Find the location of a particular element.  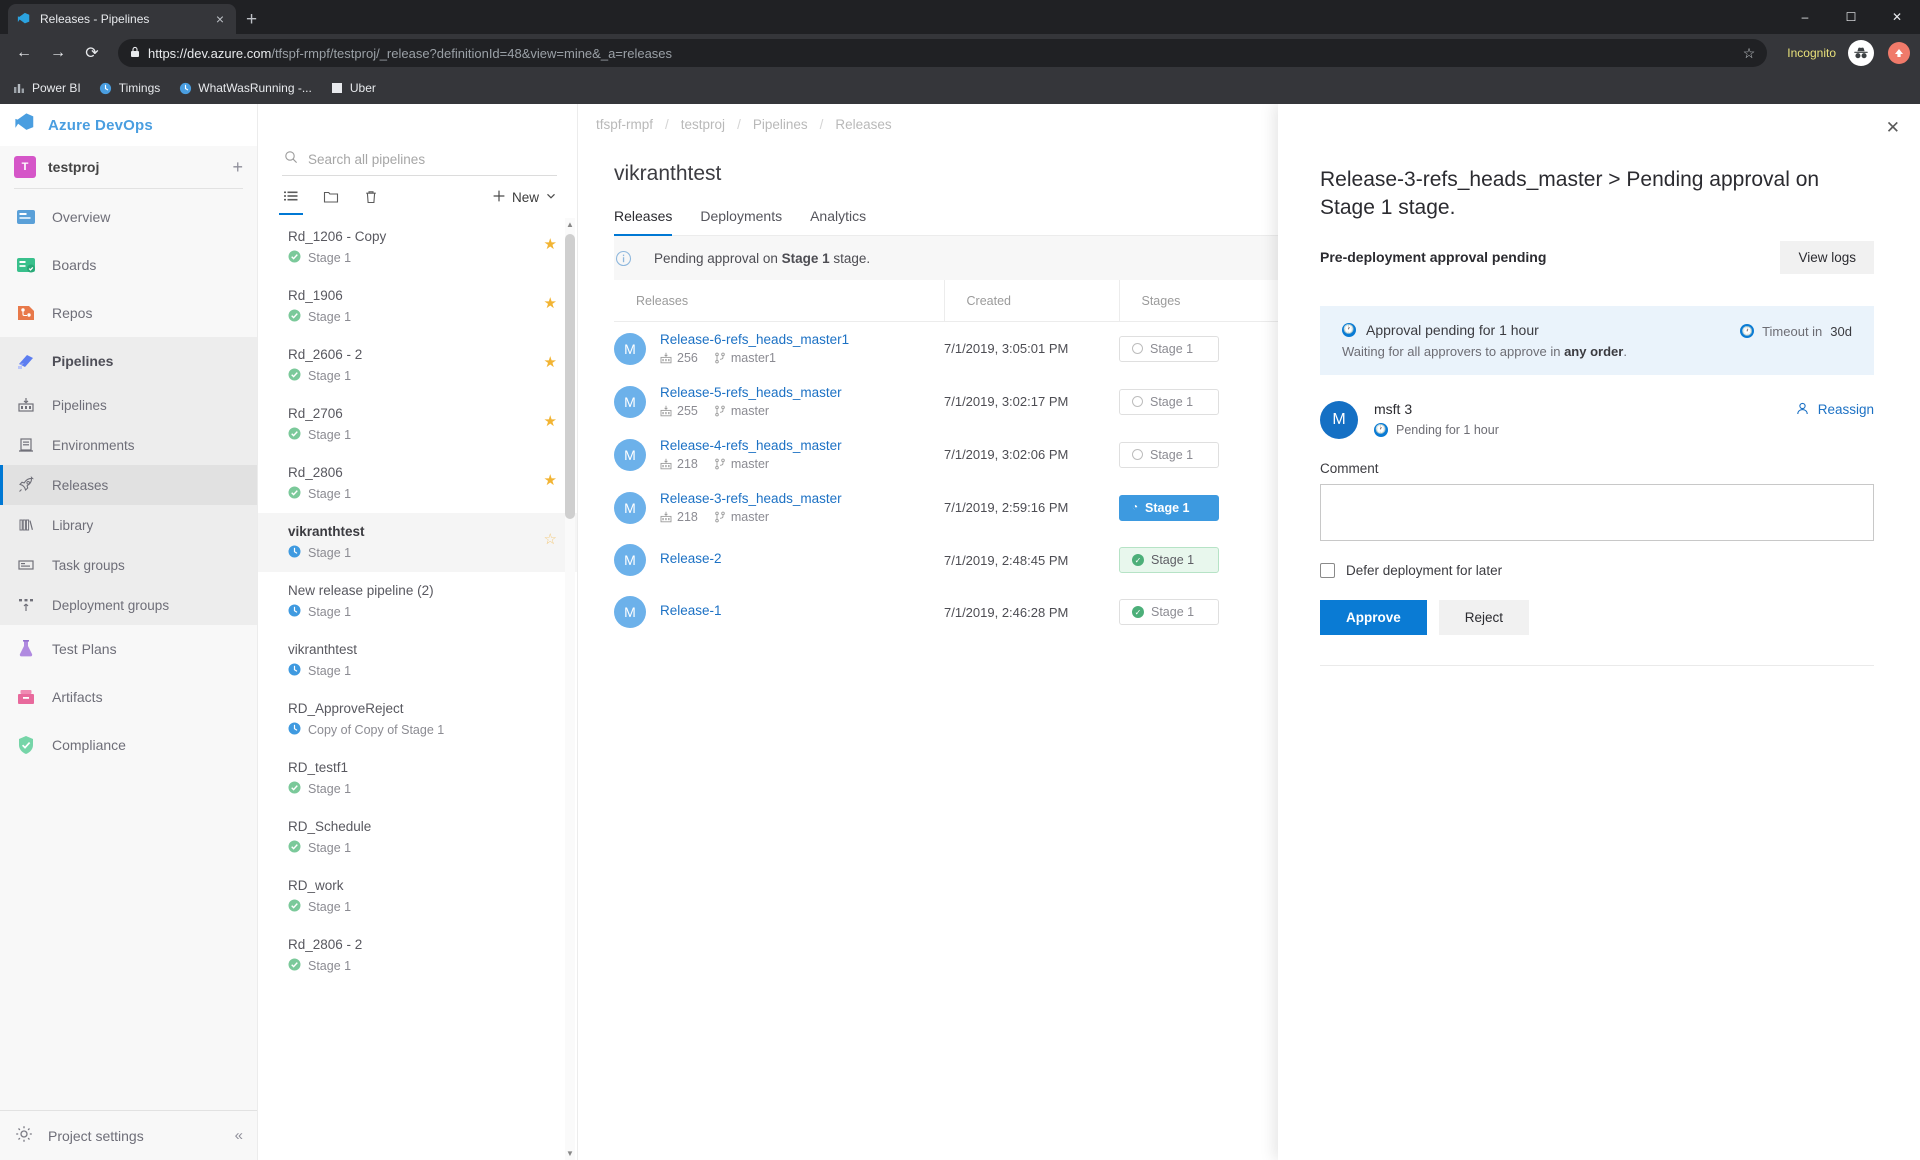

pipeline-list-item: RD_ApproveReject Copy of Copy of Stage 1 is located at coordinates (417, 719).